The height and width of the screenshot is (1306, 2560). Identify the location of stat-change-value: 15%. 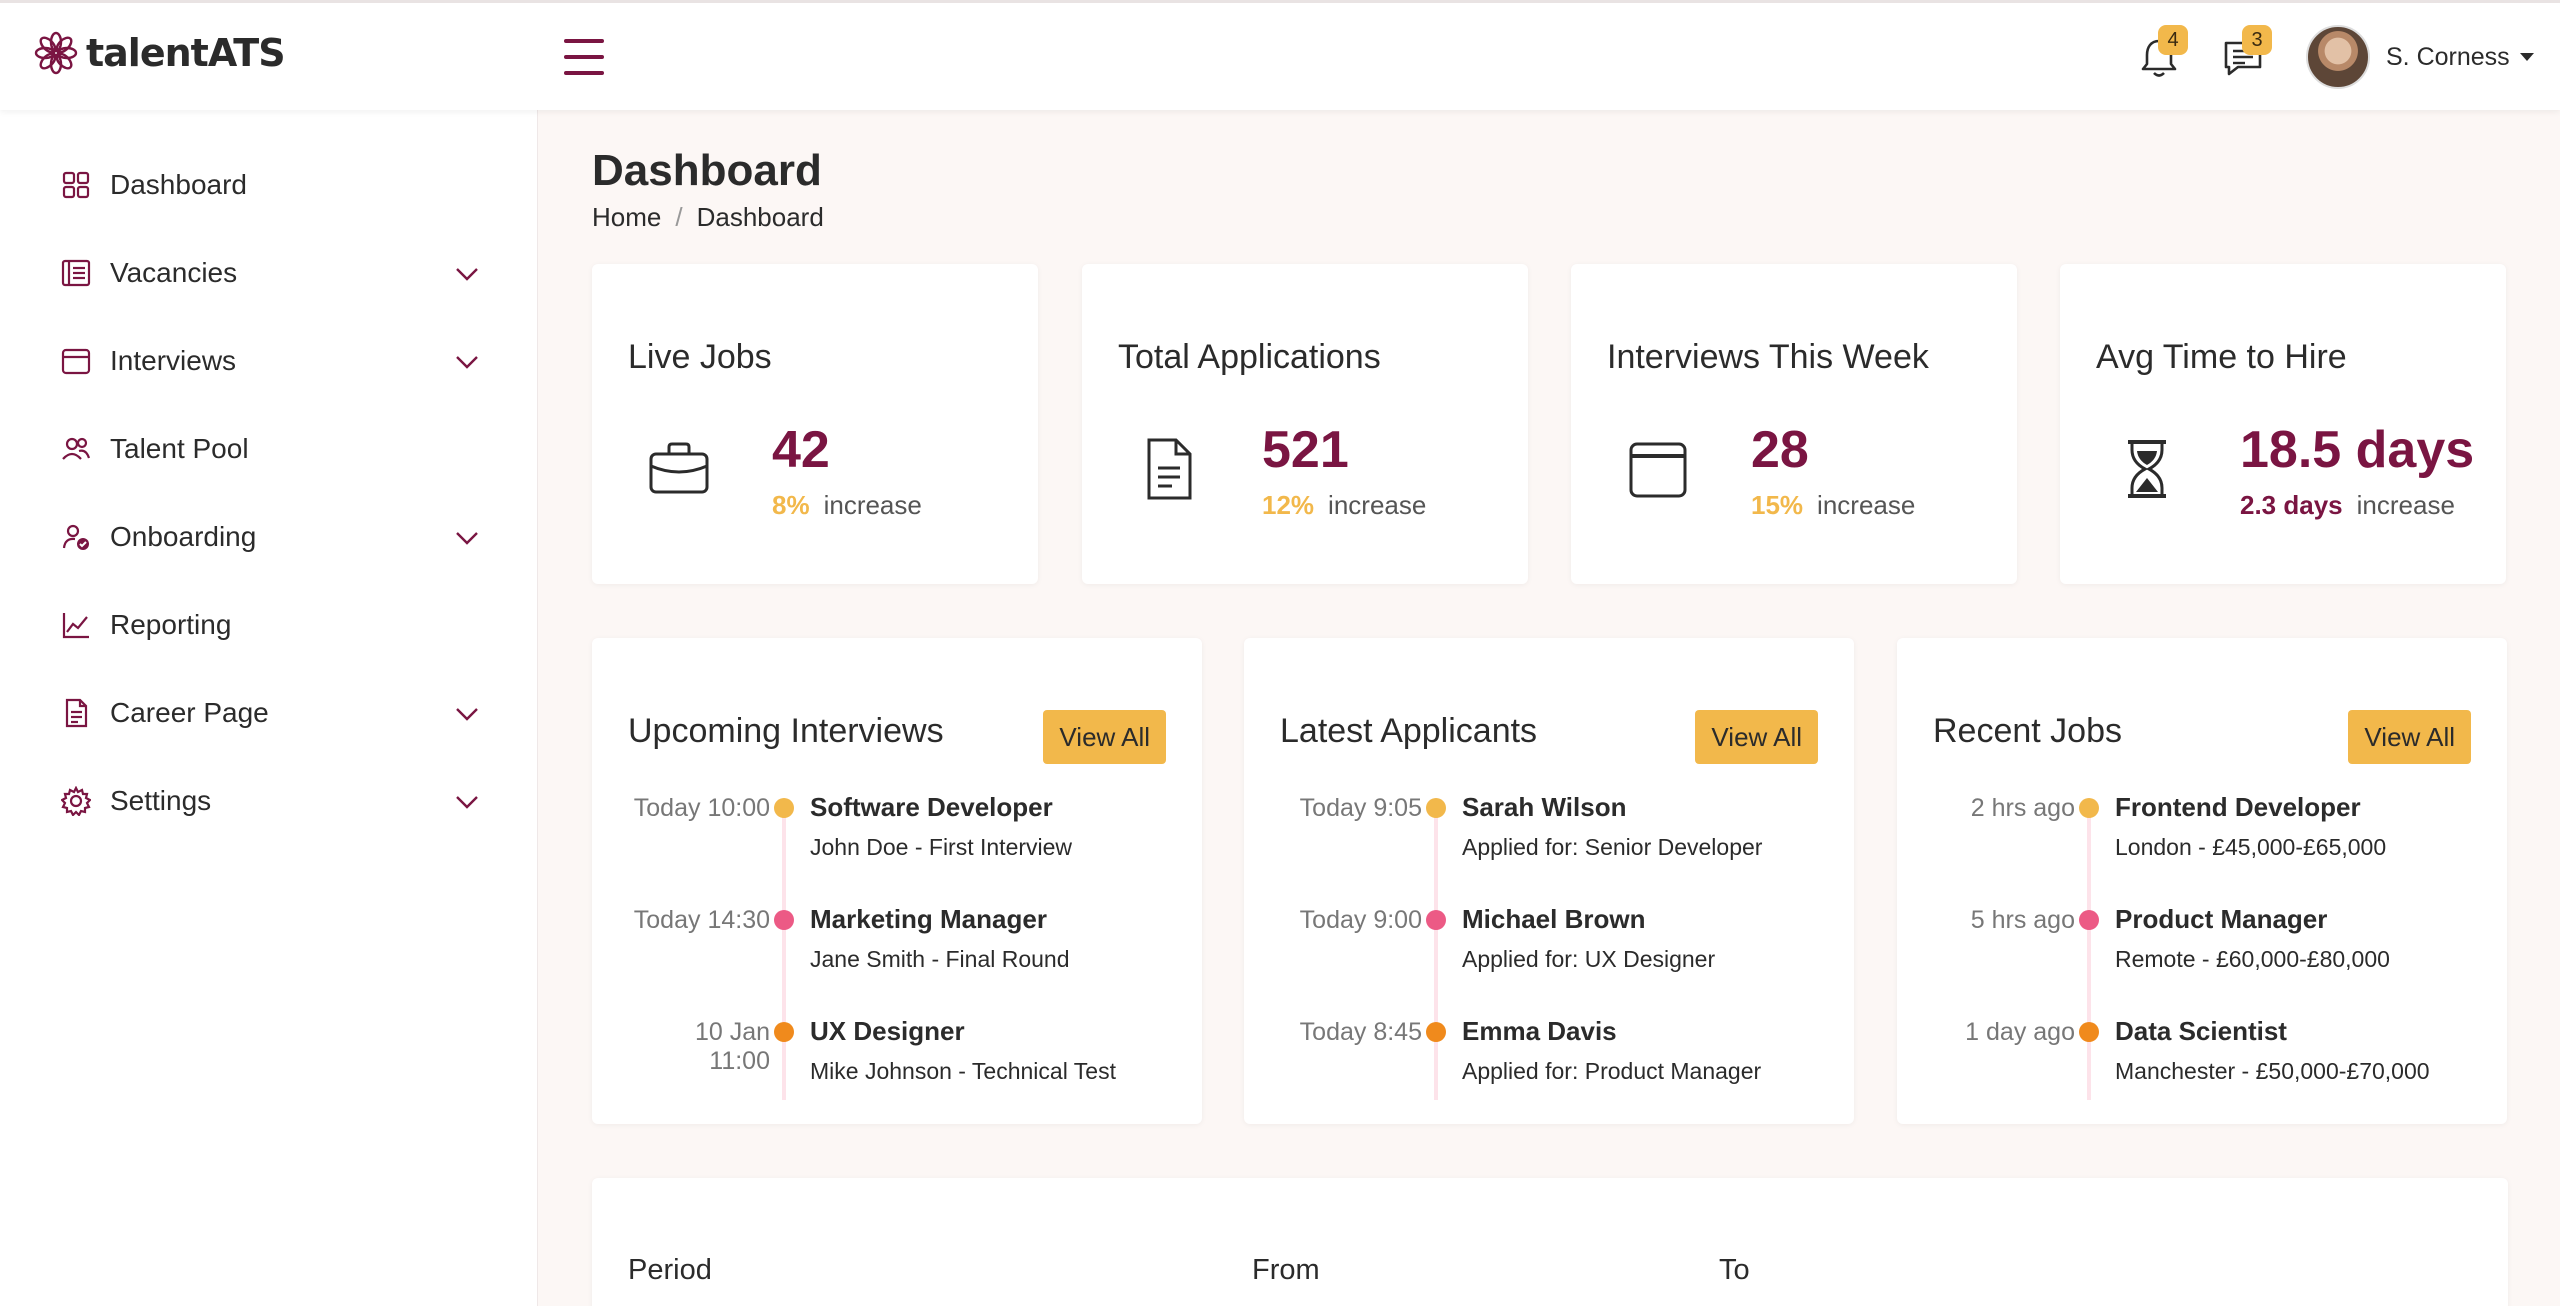
(1777, 505).